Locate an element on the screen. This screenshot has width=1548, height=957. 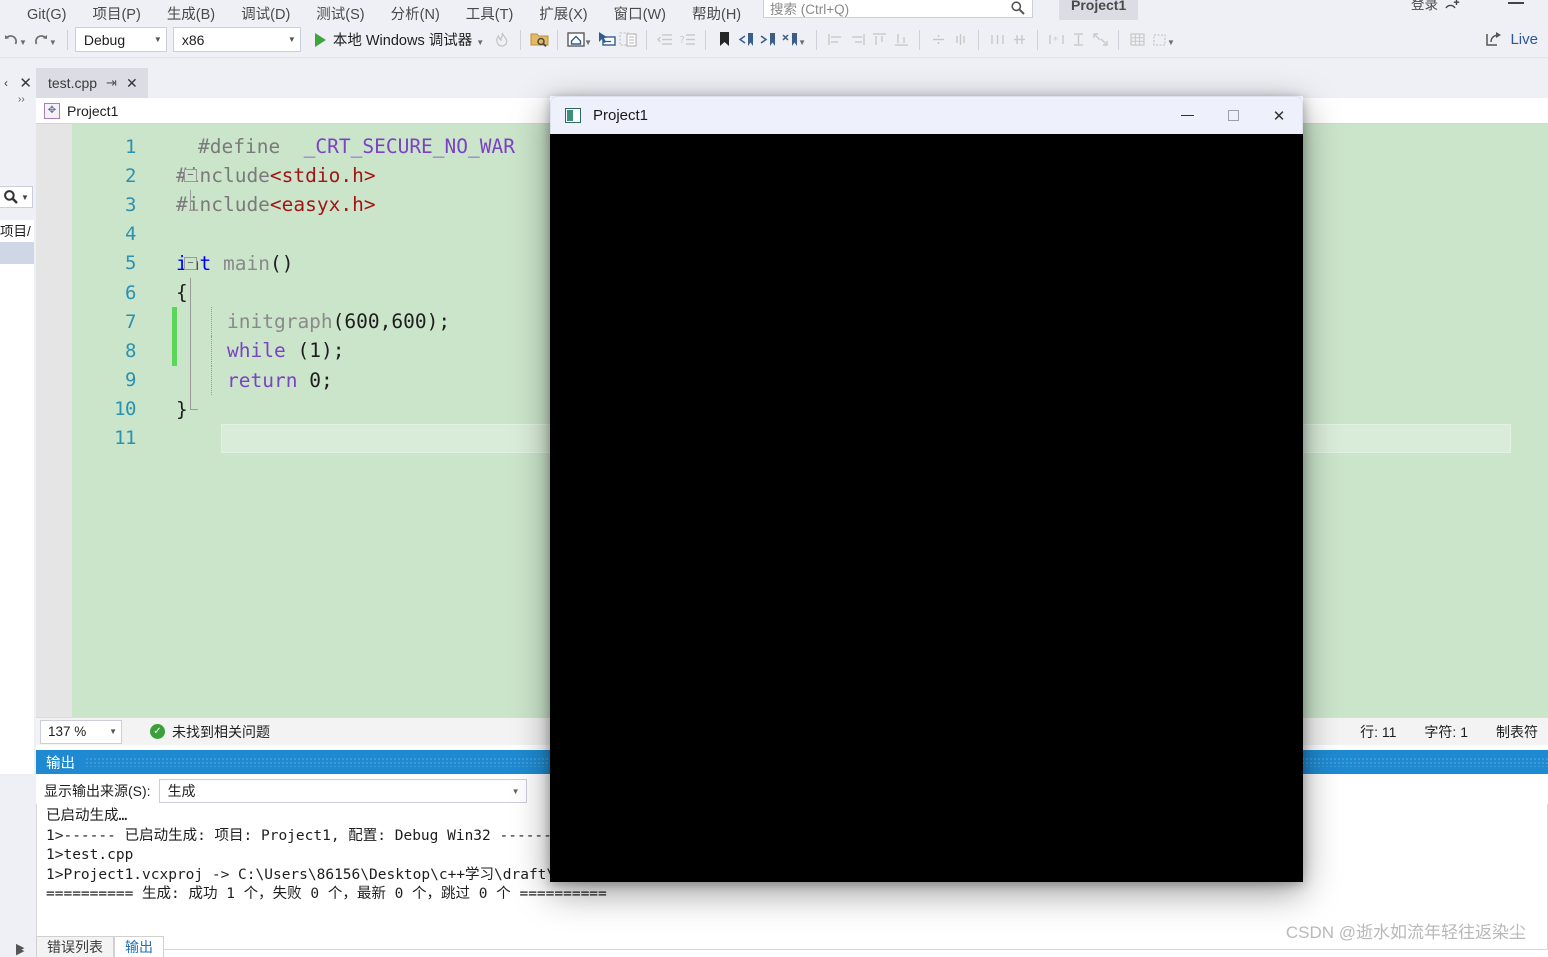
play-triangle-icon is located at coordinates (320, 39).